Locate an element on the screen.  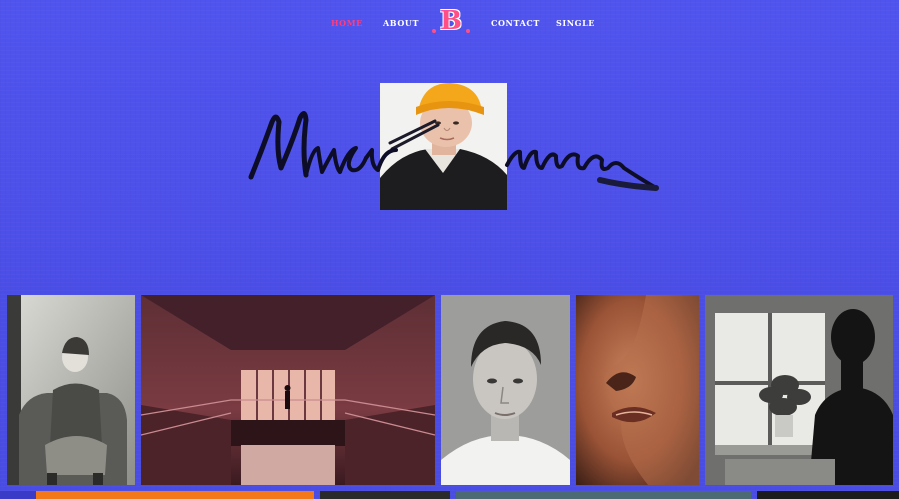
young-man-portrait-icon is located at coordinates (505, 390).